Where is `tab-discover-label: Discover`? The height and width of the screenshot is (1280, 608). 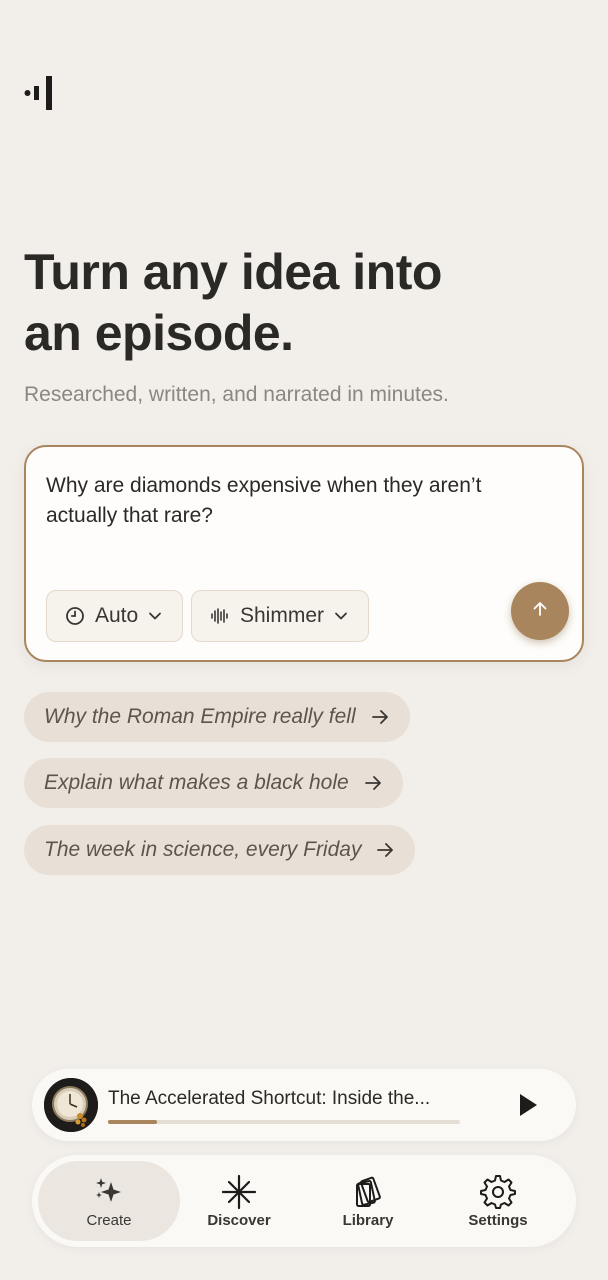
tab-discover-label: Discover is located at coordinates (239, 1220).